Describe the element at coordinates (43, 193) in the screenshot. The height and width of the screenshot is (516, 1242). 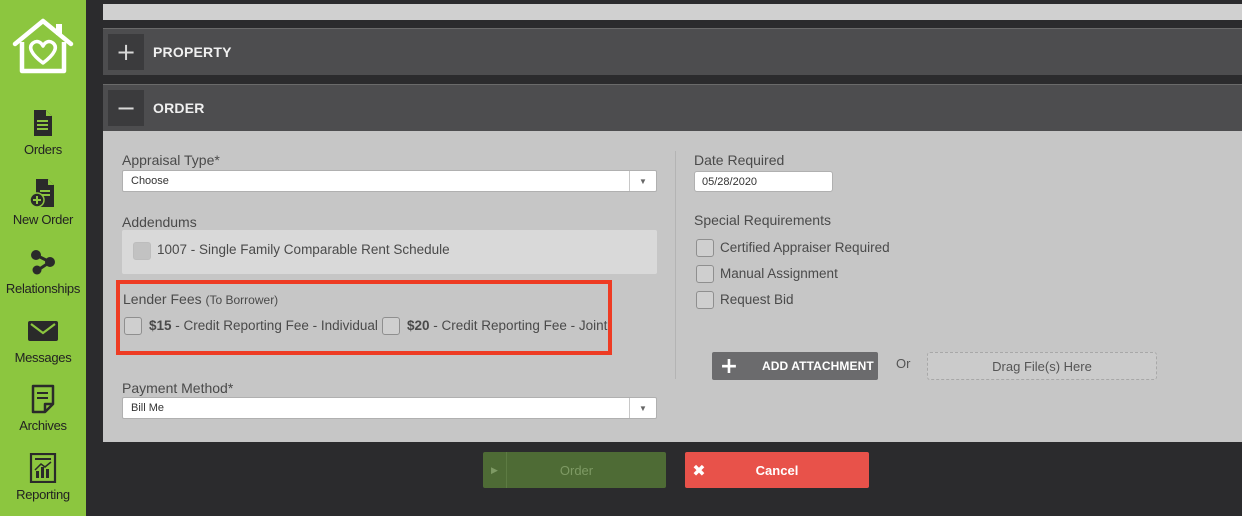
I see `new-order-icon` at that location.